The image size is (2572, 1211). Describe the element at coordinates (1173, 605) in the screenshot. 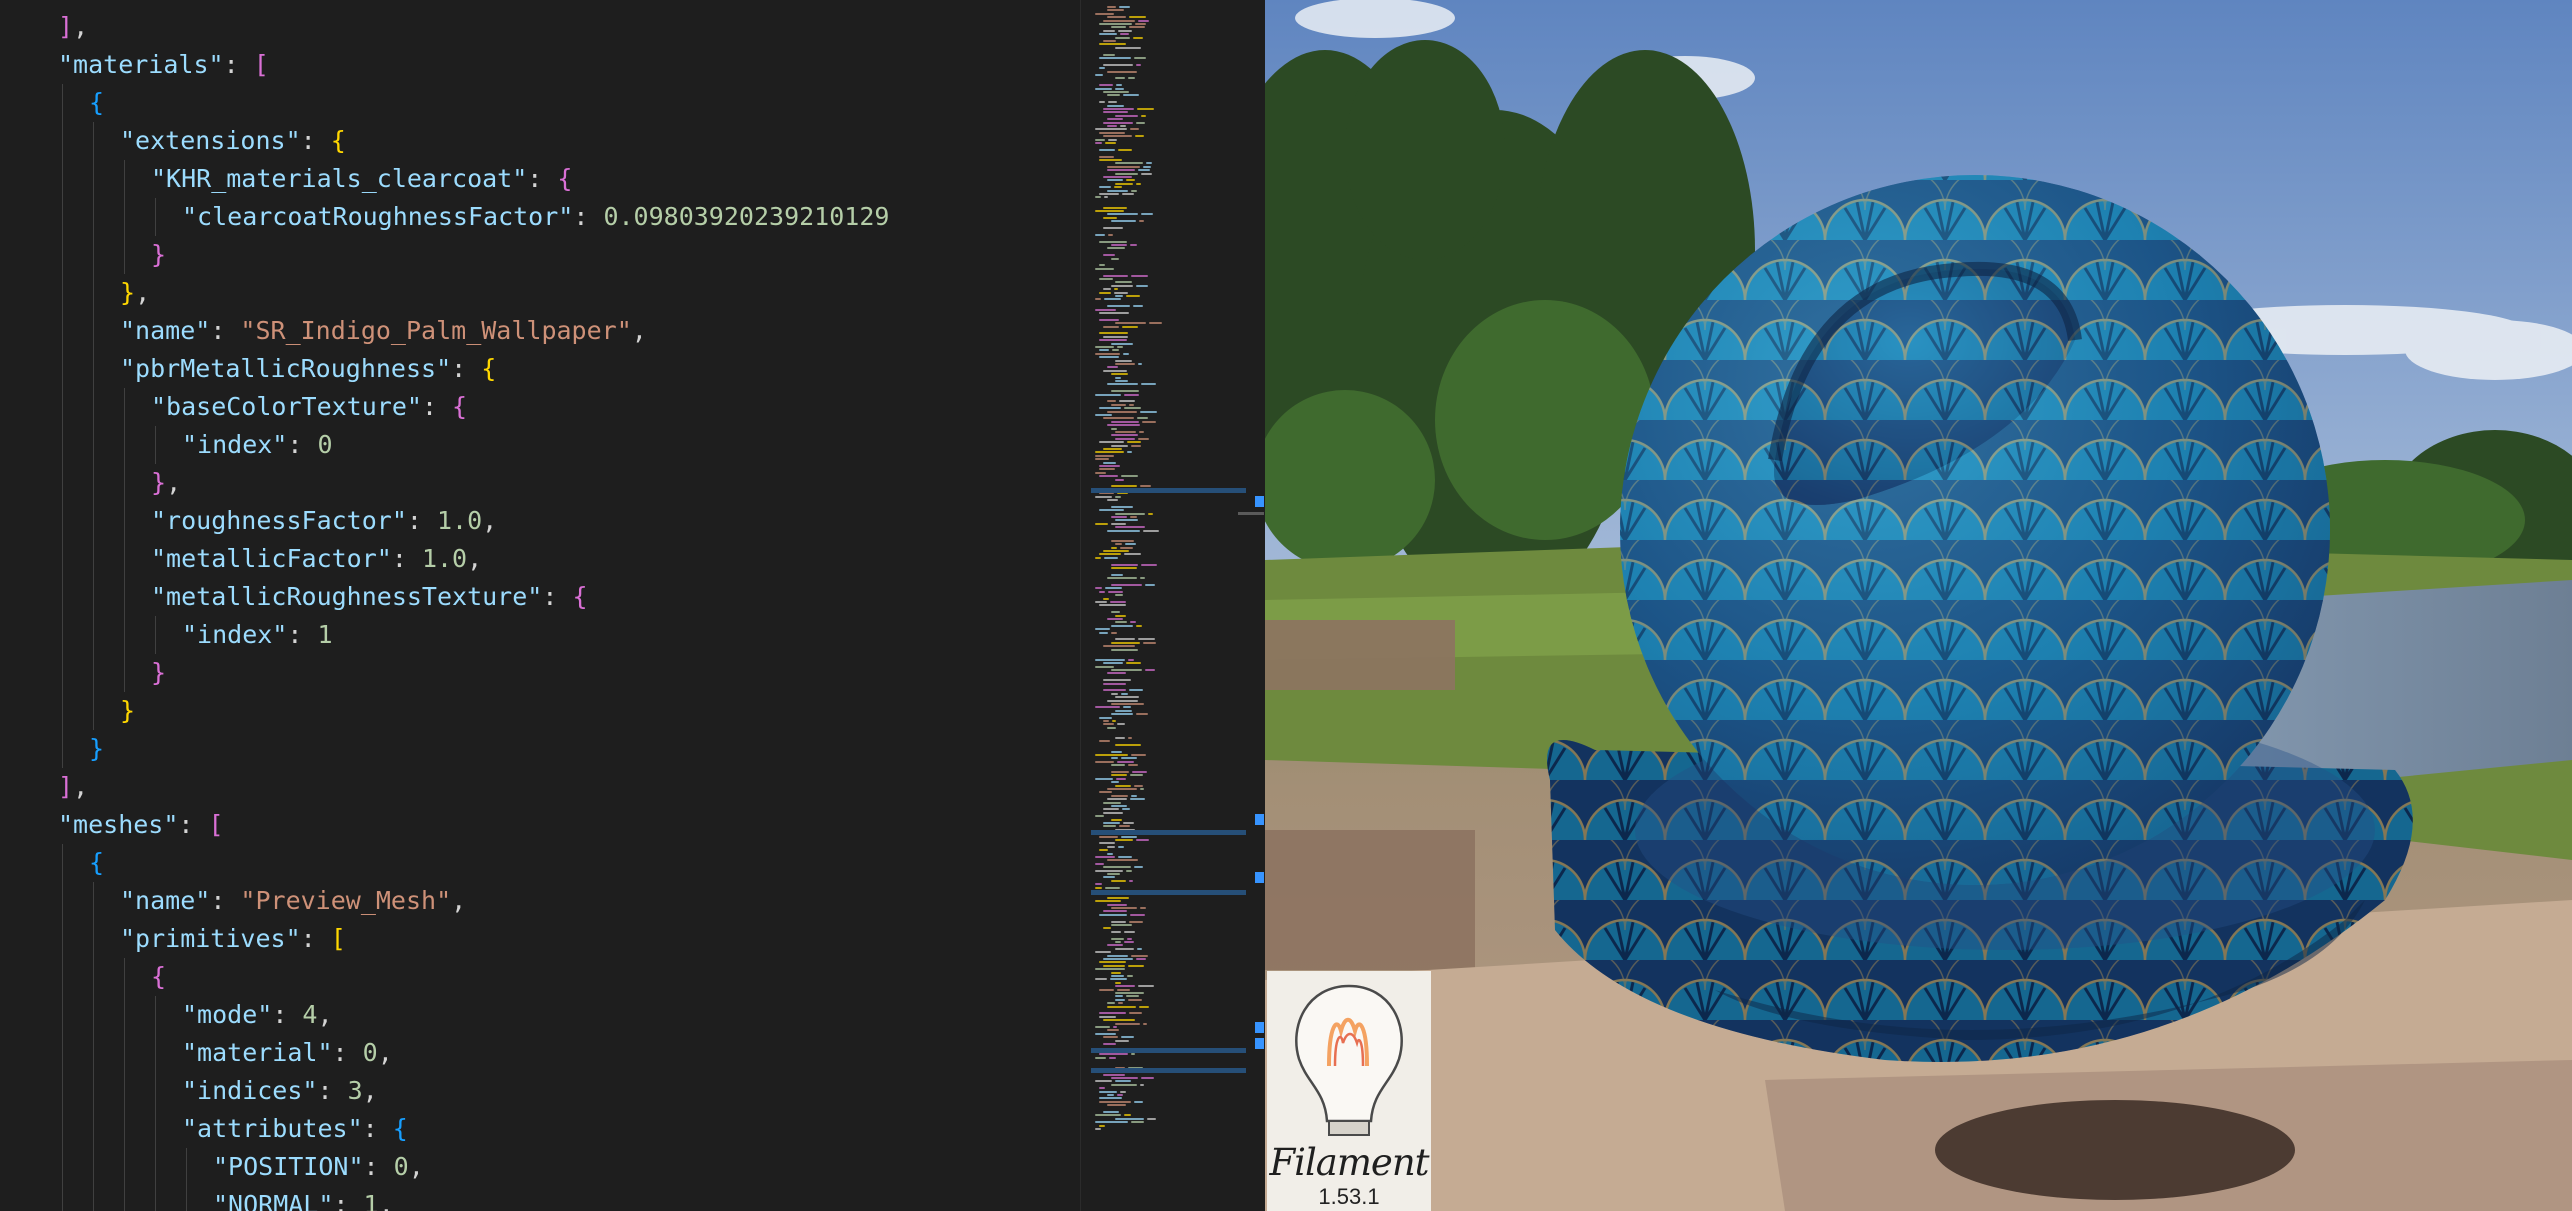

I see `minimap` at that location.